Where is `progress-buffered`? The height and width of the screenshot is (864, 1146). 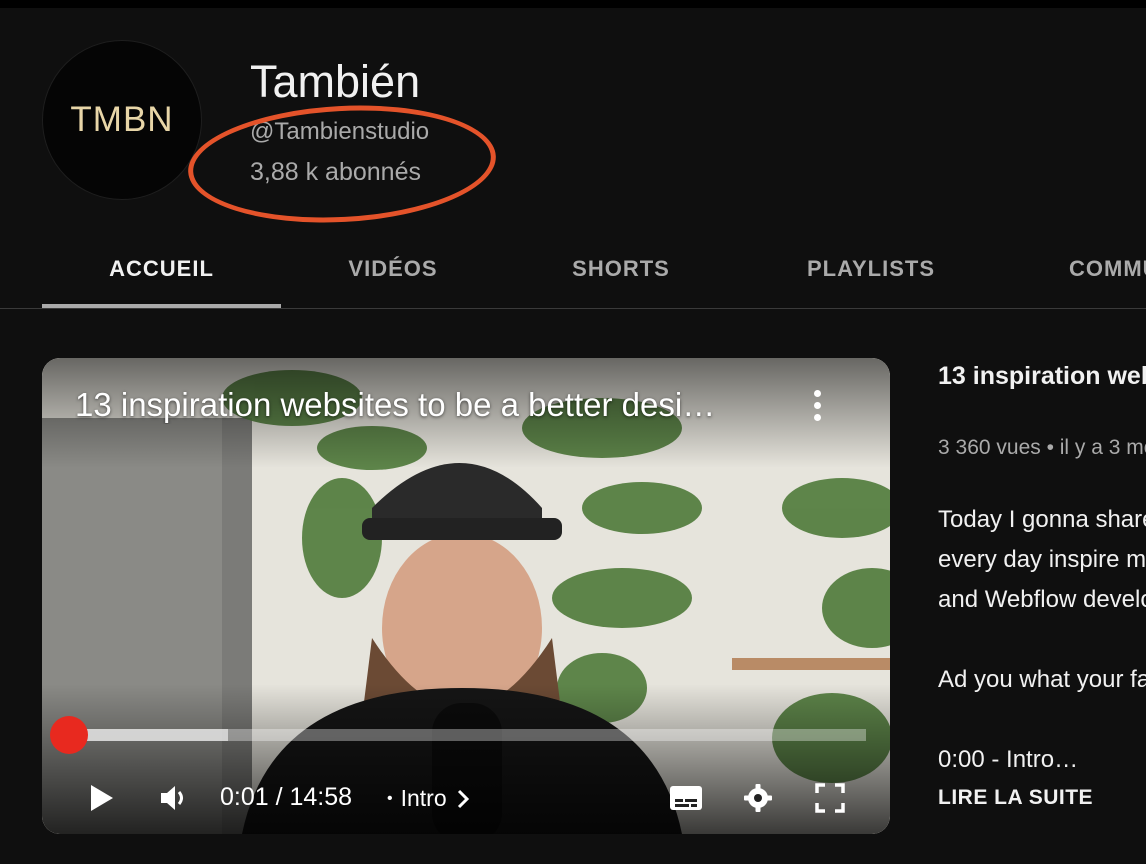
progress-buffered is located at coordinates (148, 735).